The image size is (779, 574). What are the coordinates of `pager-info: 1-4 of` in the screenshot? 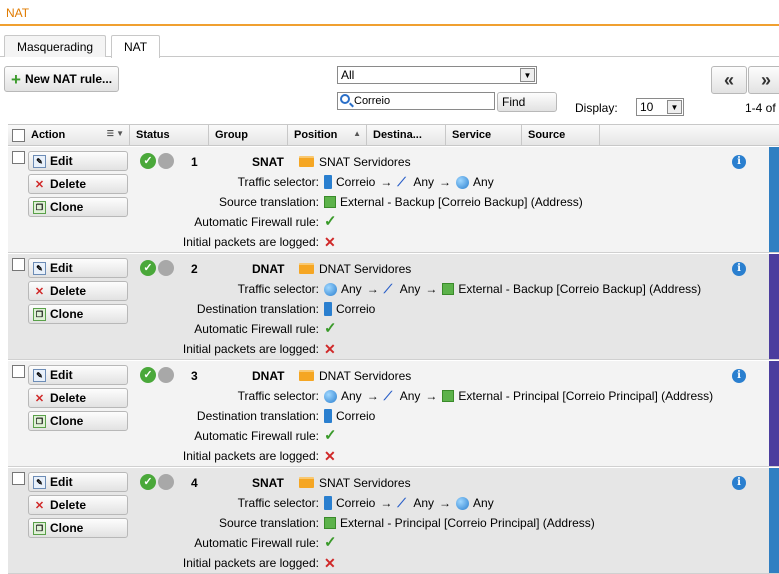 It's located at (760, 108).